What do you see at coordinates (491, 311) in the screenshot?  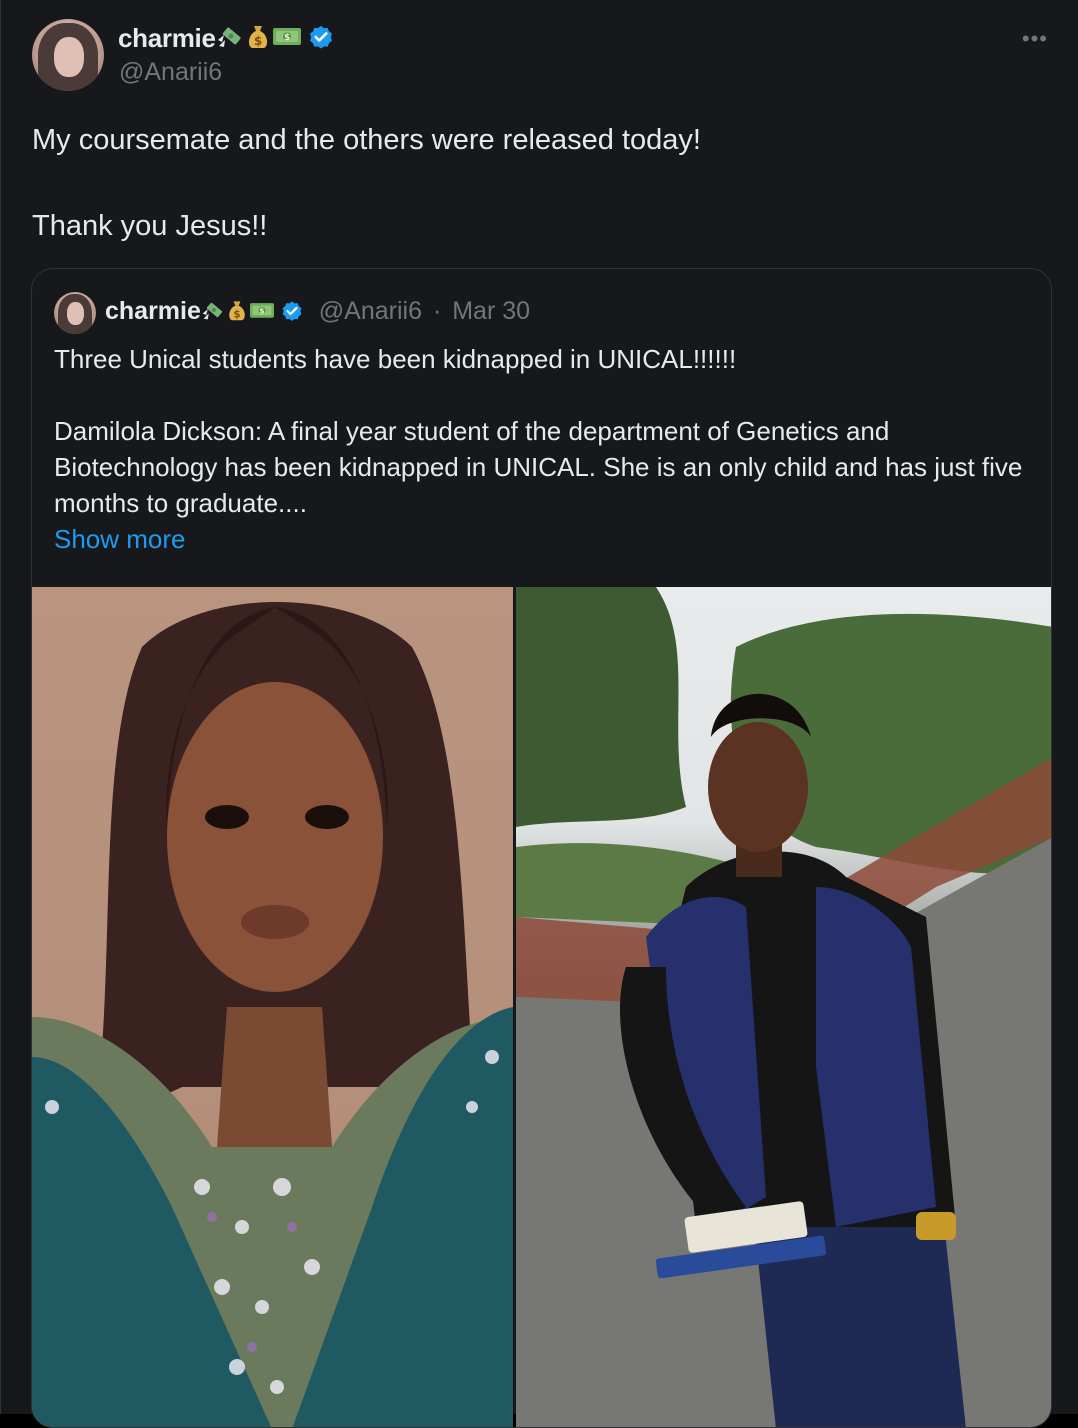 I see `quote-date: Mar 30` at bounding box center [491, 311].